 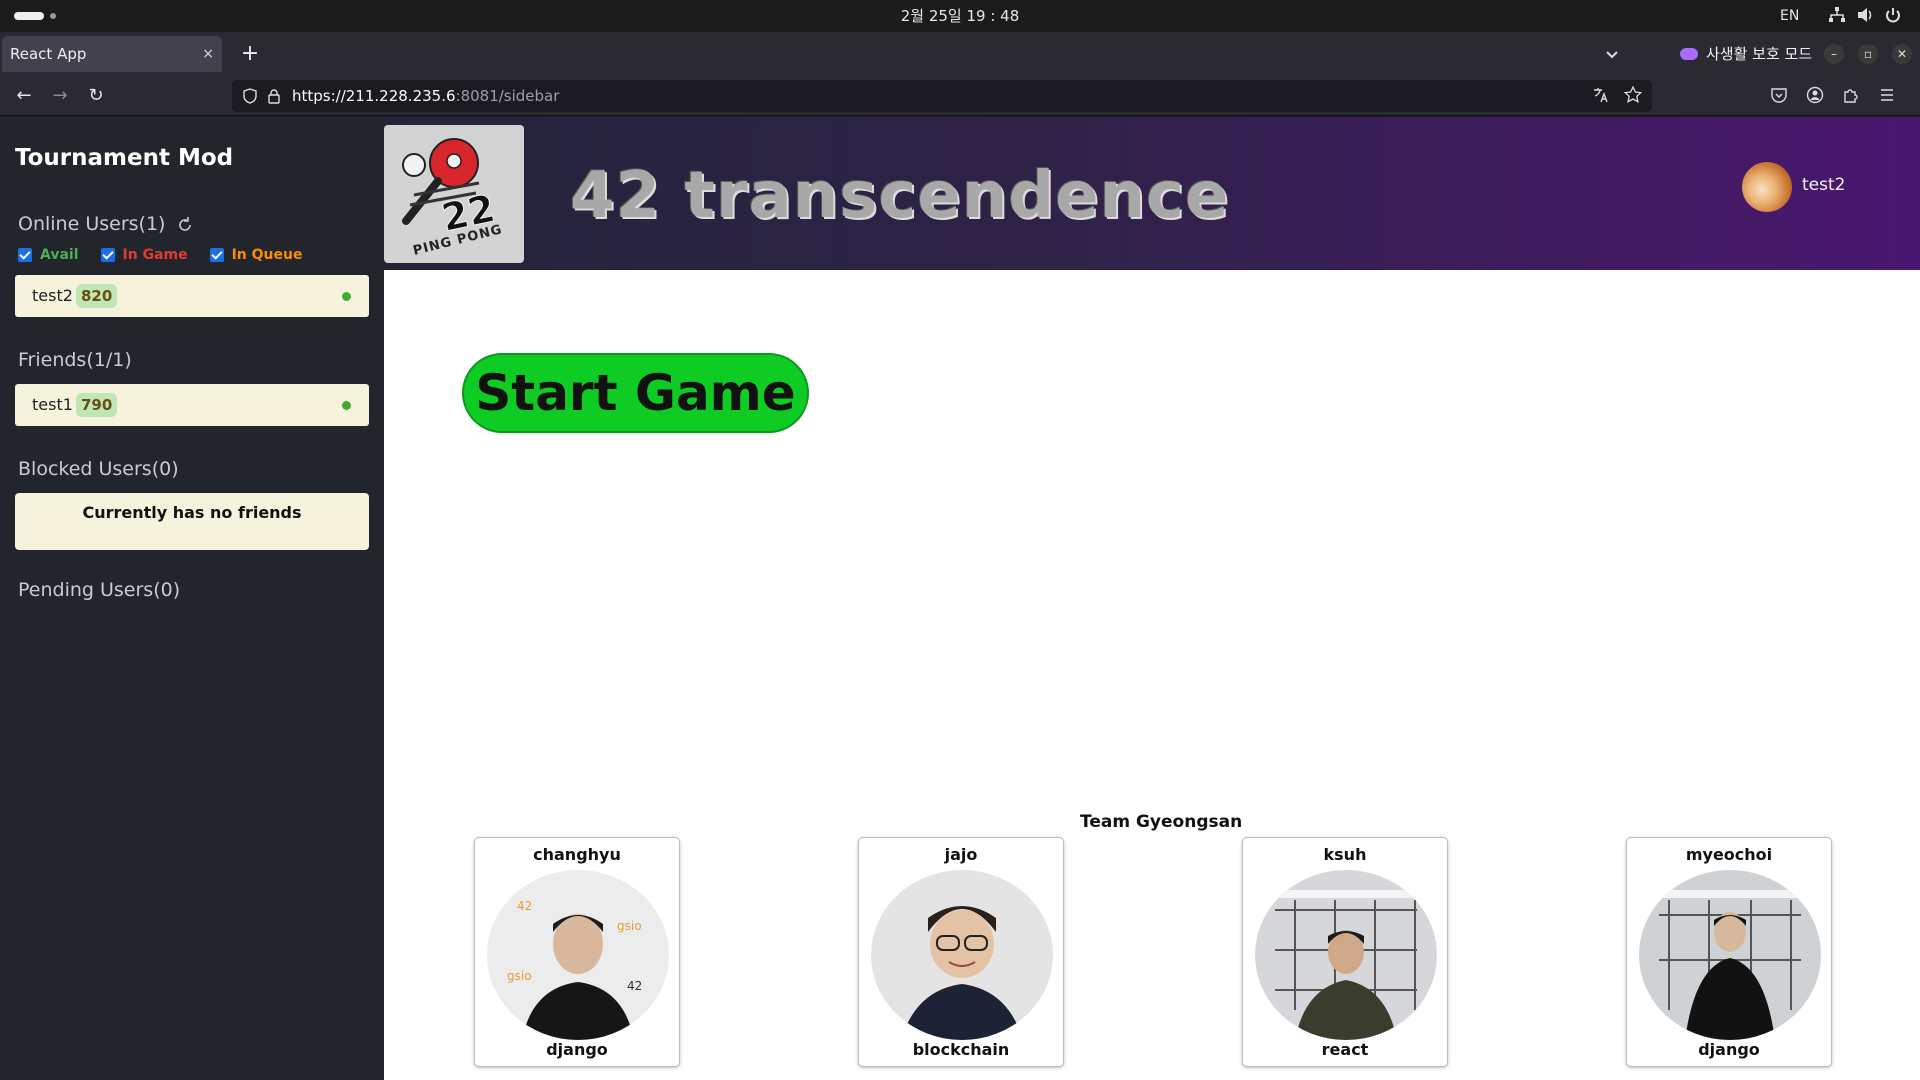 I want to click on filter-in-game: In Game, so click(x=144, y=255).